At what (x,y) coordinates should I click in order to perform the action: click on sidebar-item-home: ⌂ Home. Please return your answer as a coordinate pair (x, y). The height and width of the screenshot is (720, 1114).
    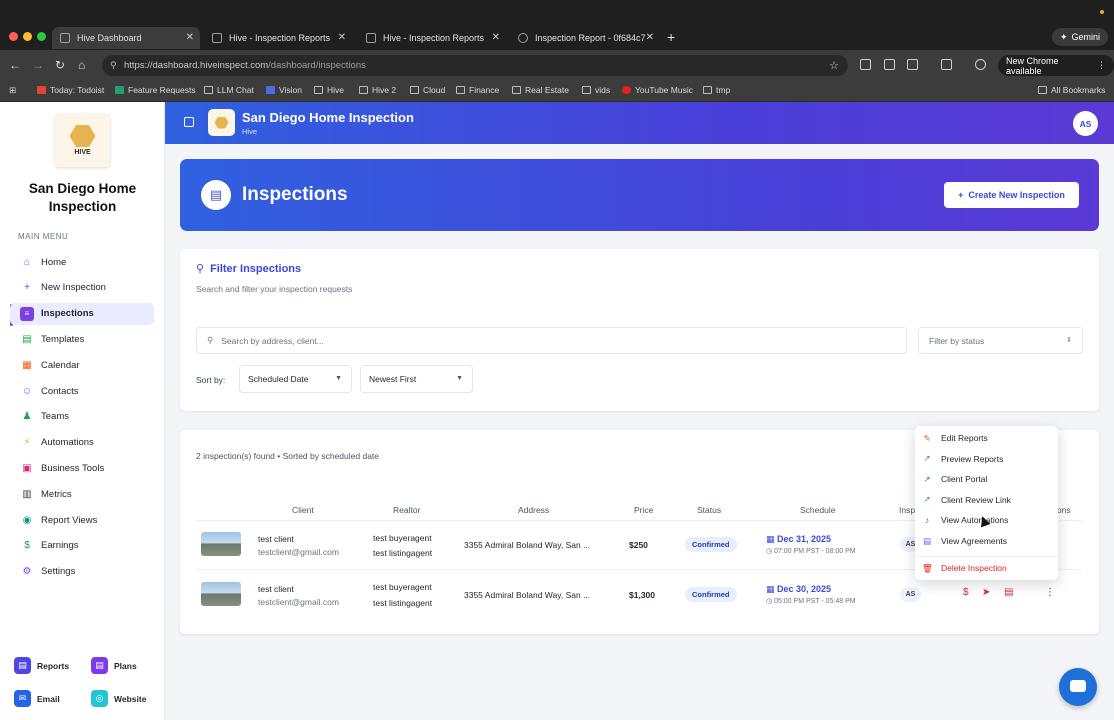
    Looking at the image, I should click on (82, 262).